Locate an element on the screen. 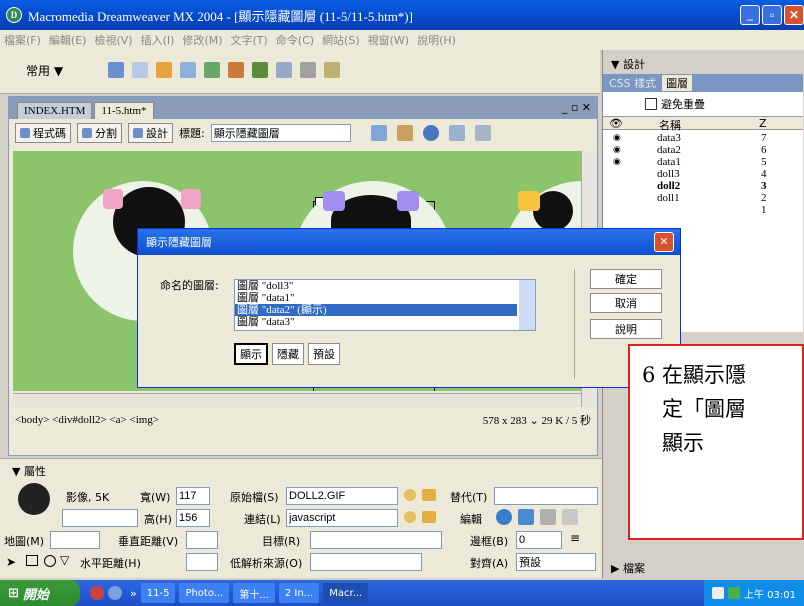 This screenshot has width=804, height=606. eye-column-icon: 👁 is located at coordinates (616, 123).